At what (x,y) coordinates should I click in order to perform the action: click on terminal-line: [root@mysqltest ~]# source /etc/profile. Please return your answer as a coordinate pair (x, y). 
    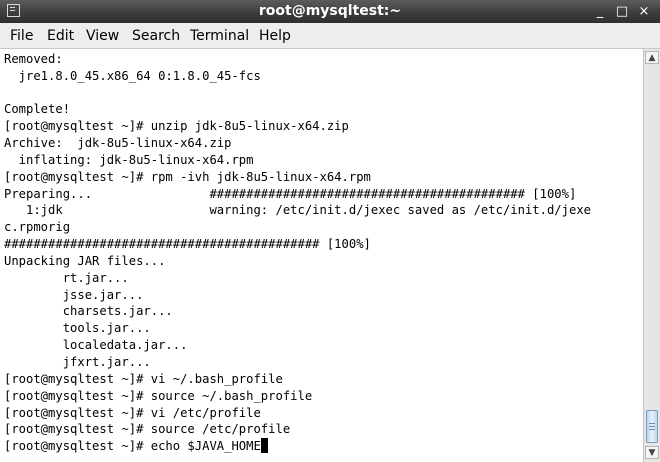
    Looking at the image, I should click on (147, 429).